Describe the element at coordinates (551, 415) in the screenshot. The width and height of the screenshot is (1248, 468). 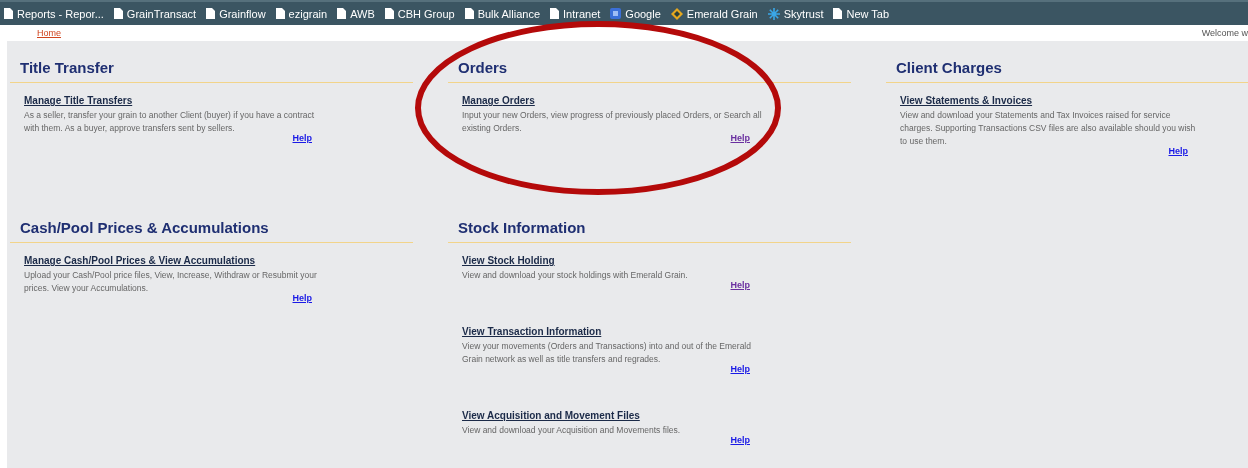
I see `item-link: View Acquisition and Movement Files` at that location.